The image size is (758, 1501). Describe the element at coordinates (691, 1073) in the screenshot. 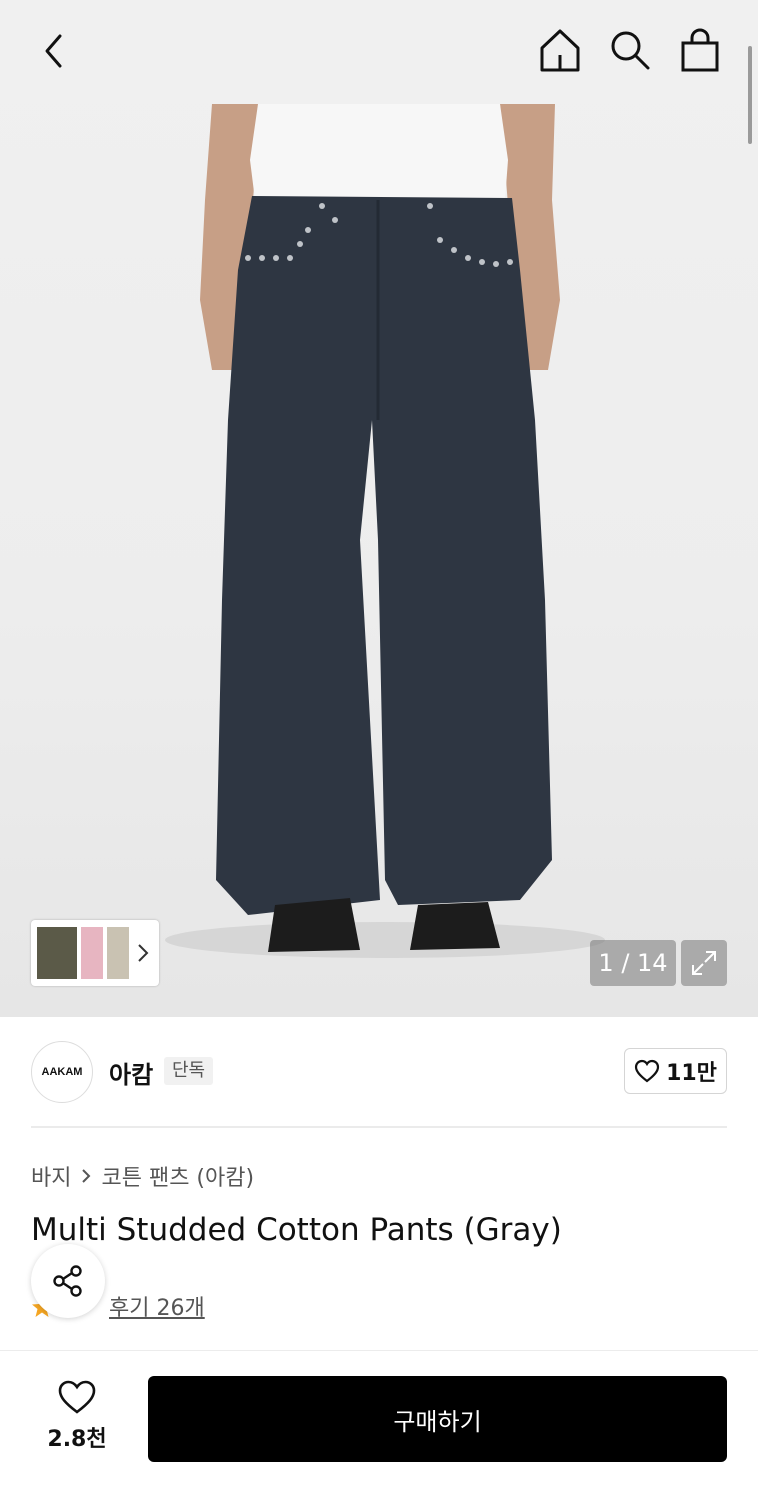

I see `brand-like-count: 11만` at that location.